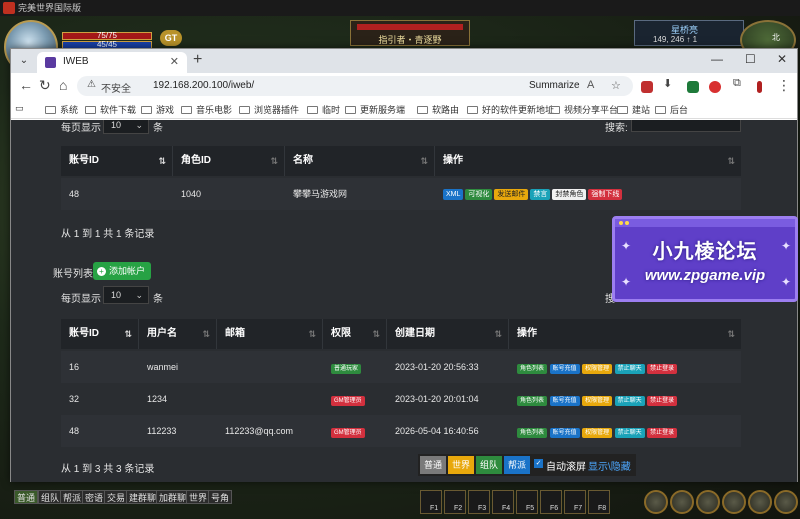 Image resolution: width=800 pixels, height=519 pixels. I want to click on sidebar-toggle-icon: ▭, so click(19, 108).